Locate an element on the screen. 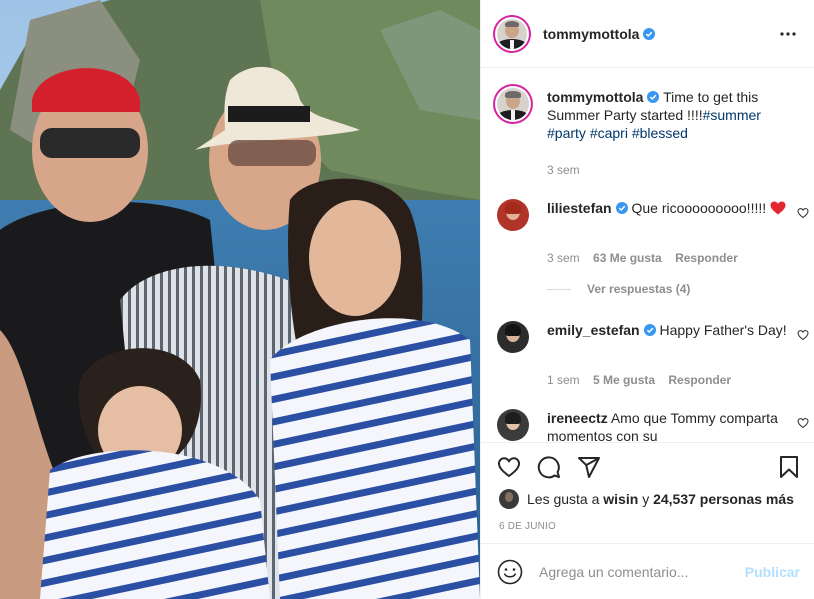 This screenshot has height=599, width=814. caption-meta: 3 sem is located at coordinates (568, 170).